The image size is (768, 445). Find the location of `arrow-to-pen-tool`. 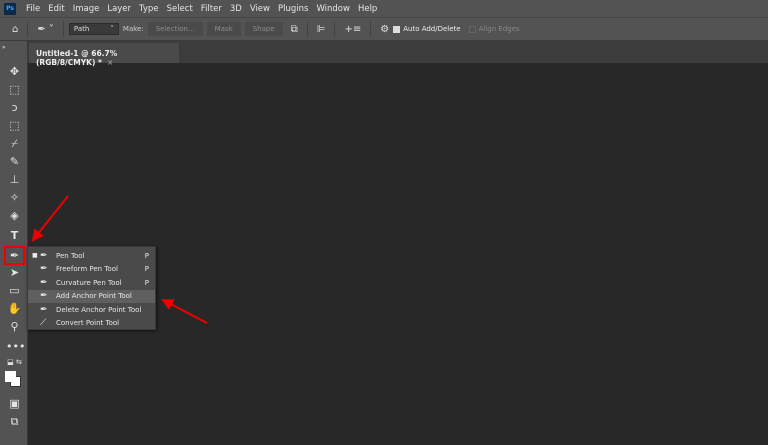

arrow-to-pen-tool is located at coordinates (50, 218).